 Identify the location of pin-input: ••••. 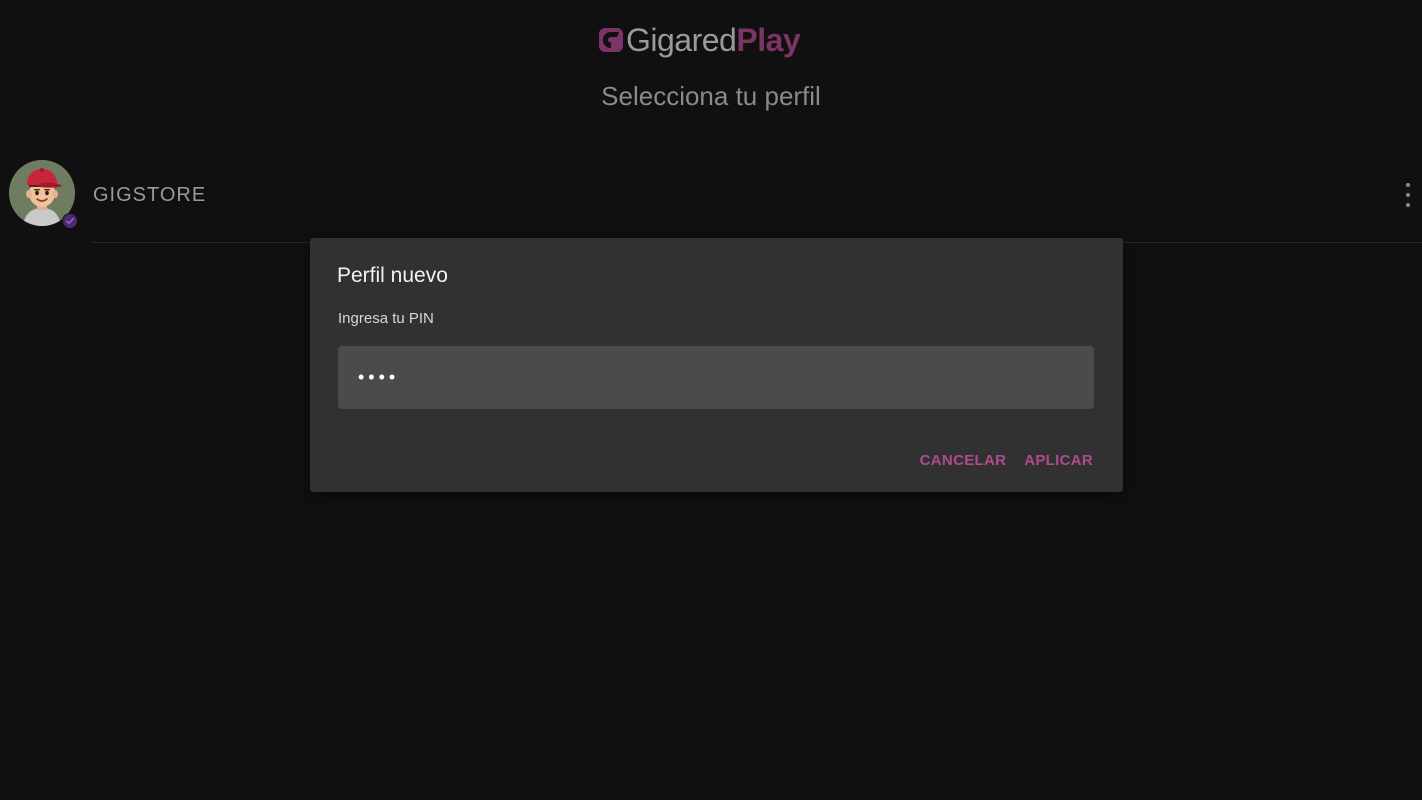
(716, 377).